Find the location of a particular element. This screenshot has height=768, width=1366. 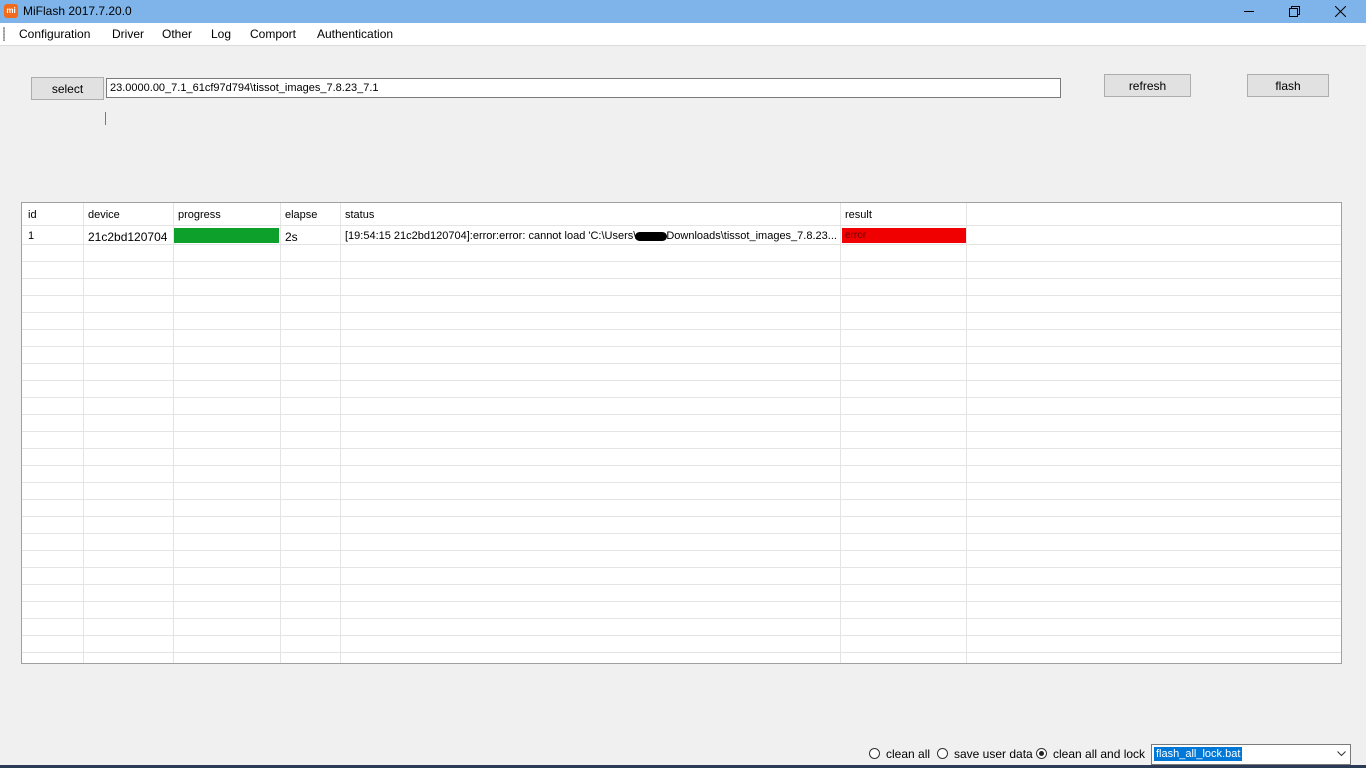

refresh-button: refresh is located at coordinates (1147, 85).